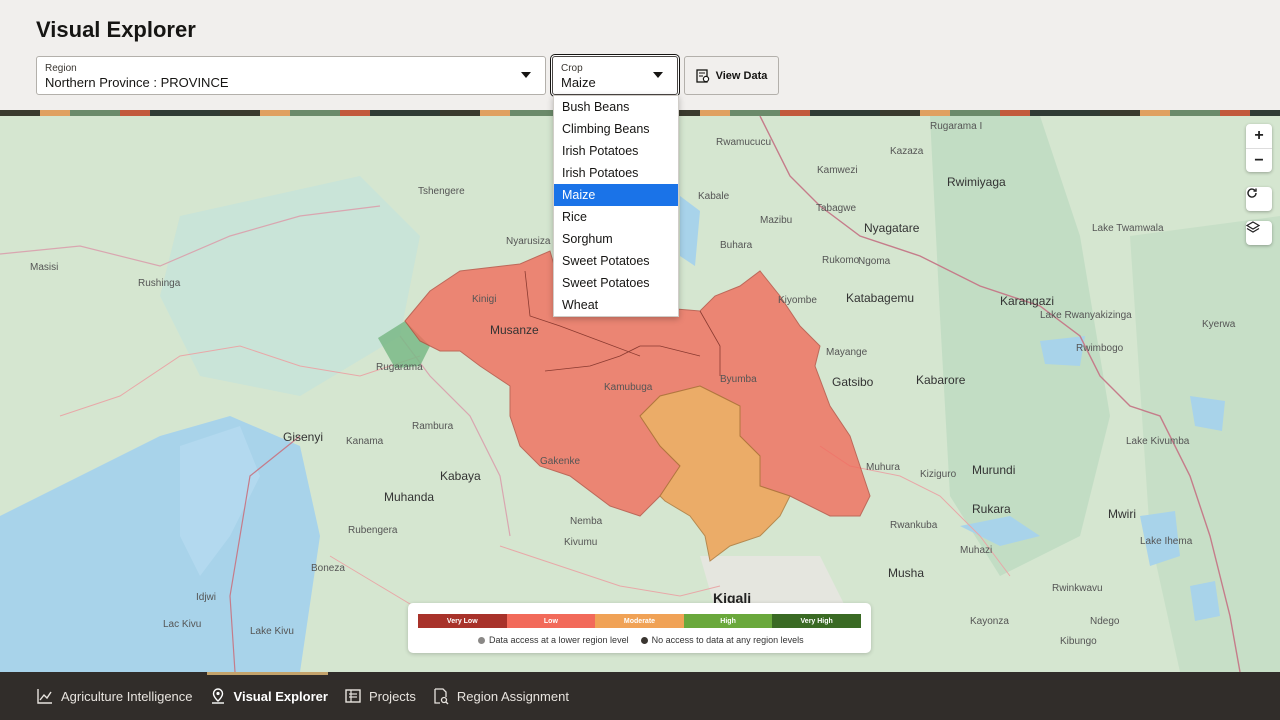 The height and width of the screenshot is (720, 1280). What do you see at coordinates (956, 126) in the screenshot?
I see `map-place-label: Rugarama I` at bounding box center [956, 126].